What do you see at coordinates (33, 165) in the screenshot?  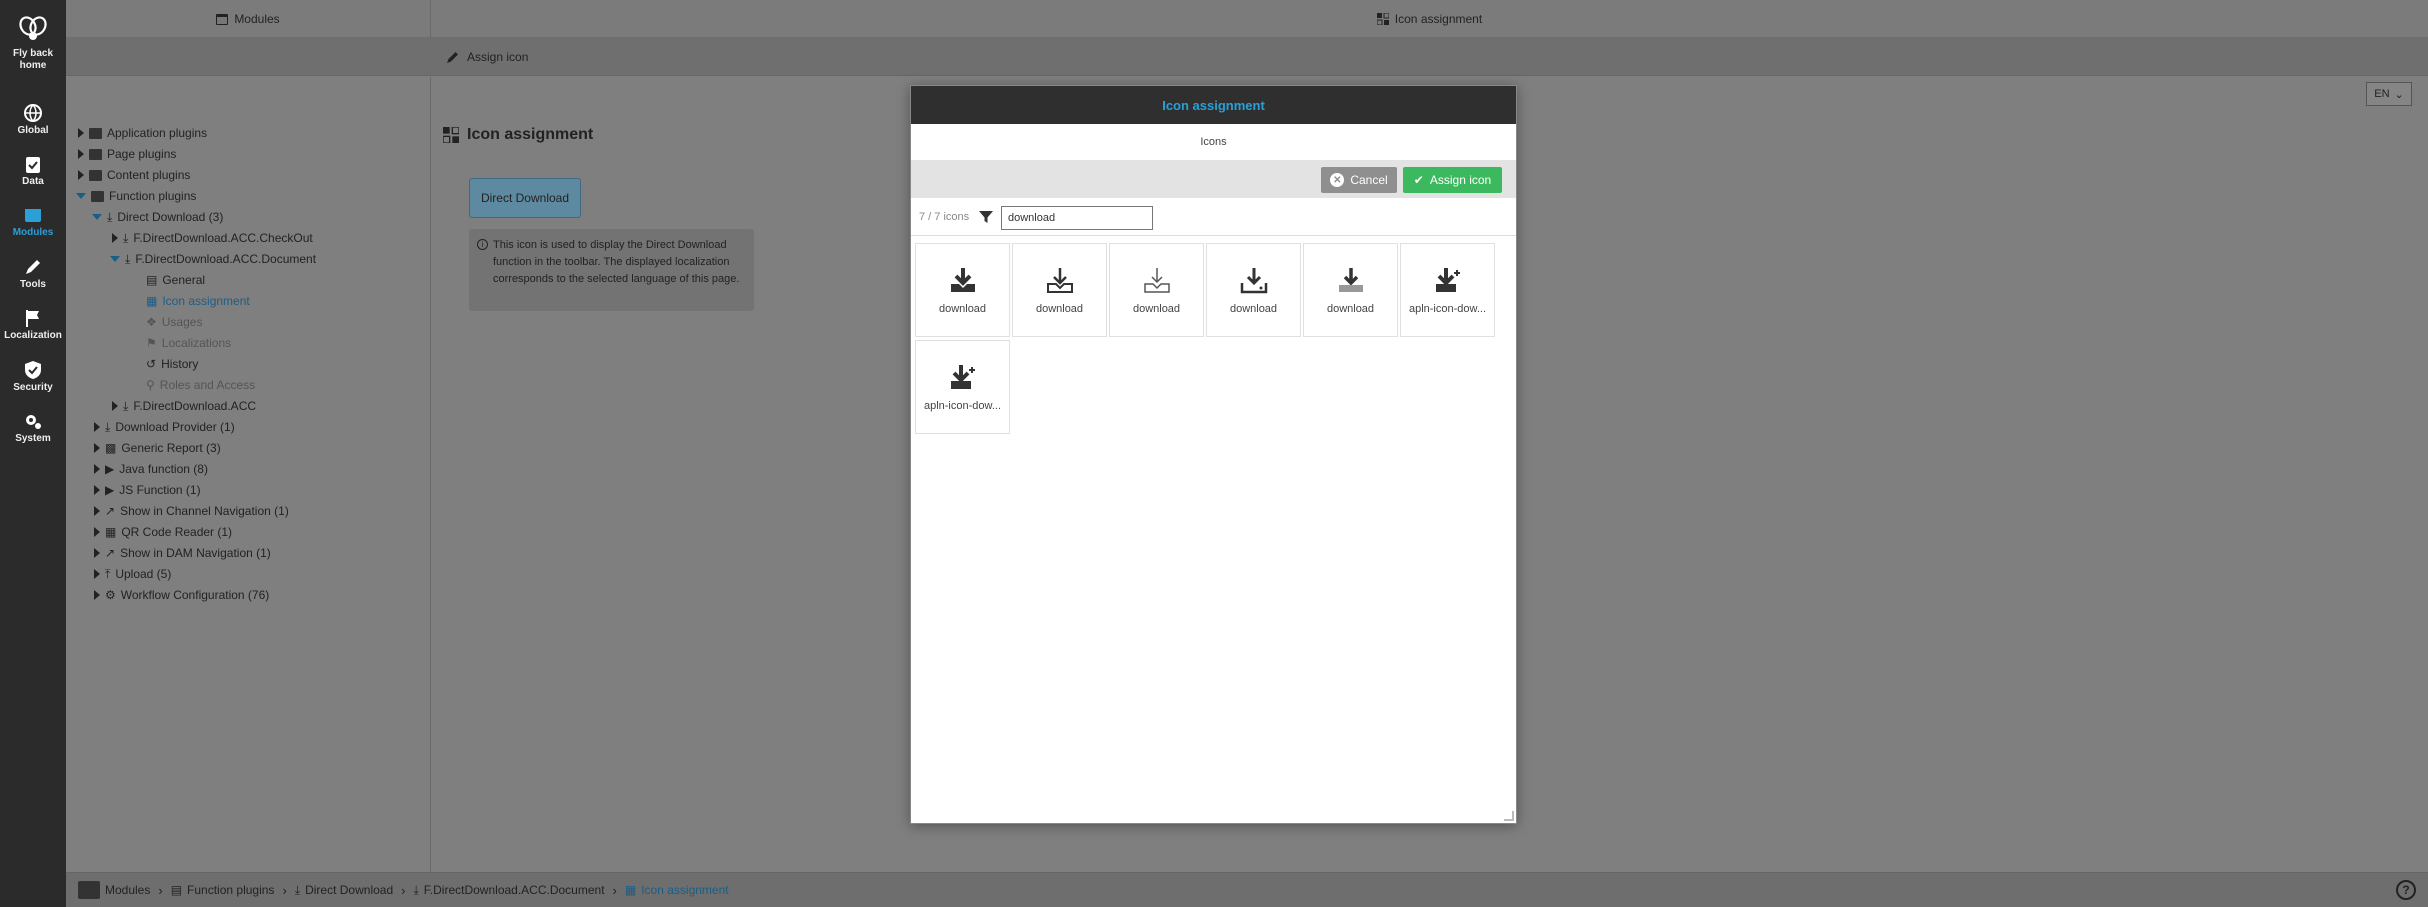 I see `clipboard-icon` at bounding box center [33, 165].